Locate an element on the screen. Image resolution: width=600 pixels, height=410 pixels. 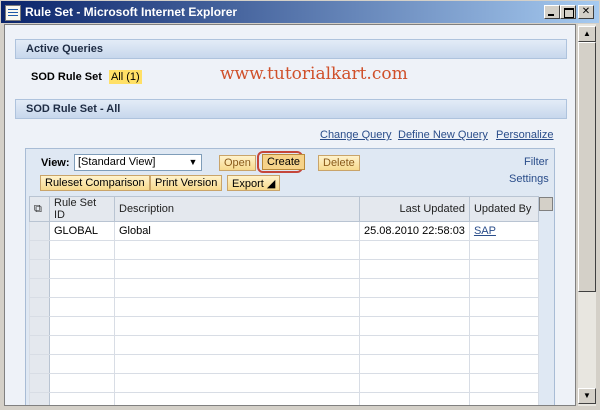
delete-button: Delete is located at coordinates (339, 163).